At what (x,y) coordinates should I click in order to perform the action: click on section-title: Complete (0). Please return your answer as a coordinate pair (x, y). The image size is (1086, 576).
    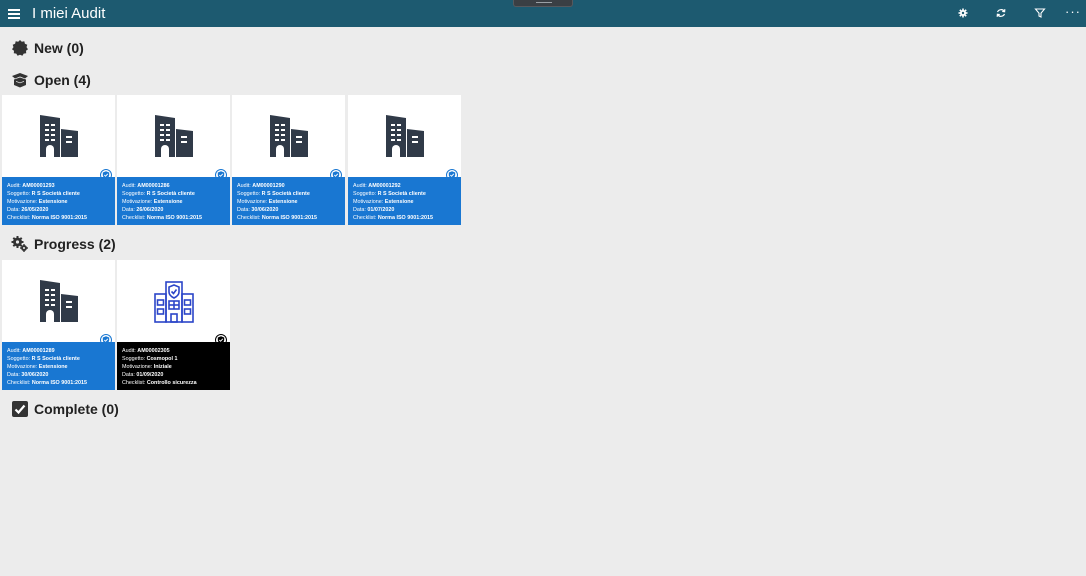
    Looking at the image, I should click on (76, 409).